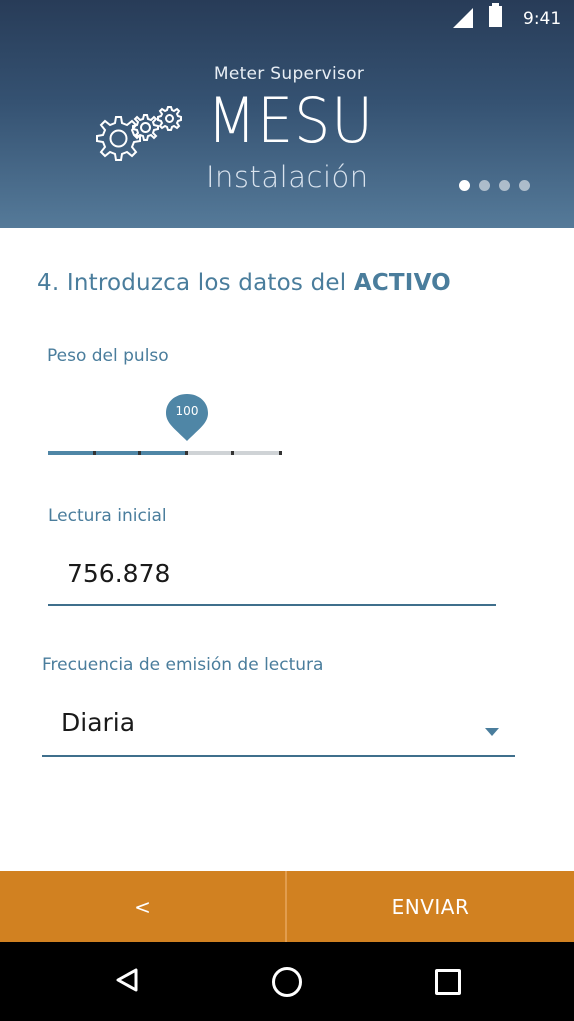 The image size is (574, 1021). I want to click on nav-home-icon, so click(287, 982).